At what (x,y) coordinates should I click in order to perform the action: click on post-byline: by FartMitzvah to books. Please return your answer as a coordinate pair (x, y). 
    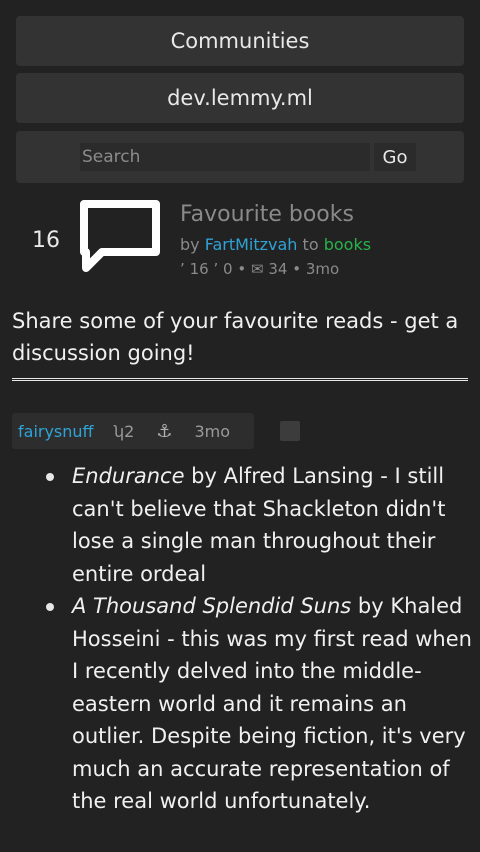
    Looking at the image, I should click on (275, 244).